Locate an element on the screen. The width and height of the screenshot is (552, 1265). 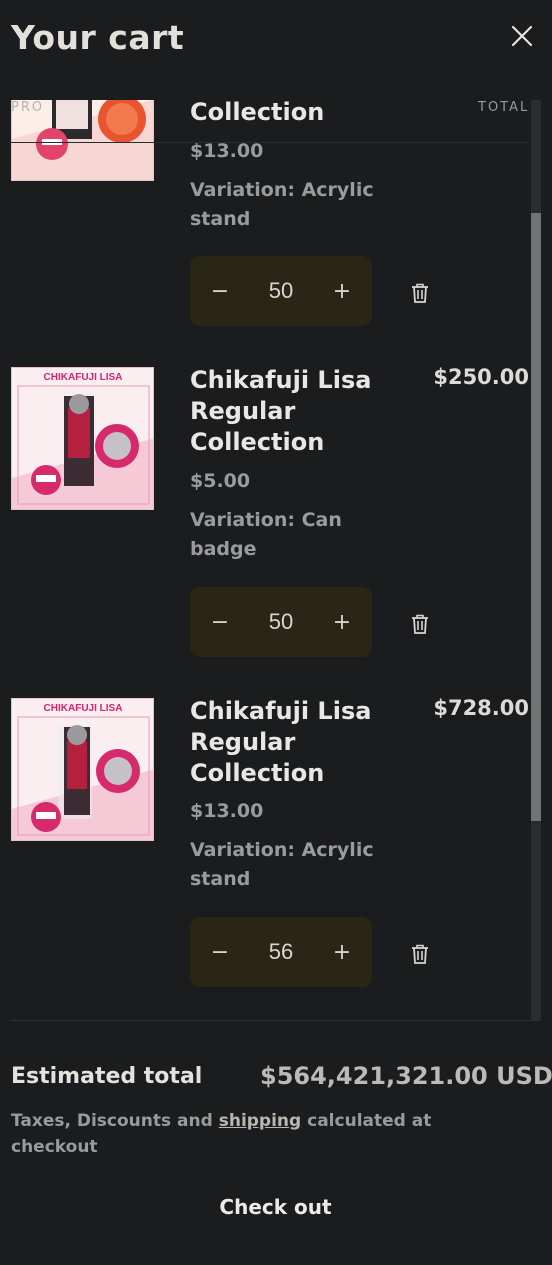
unit-price: $5.00 is located at coordinates (220, 481).